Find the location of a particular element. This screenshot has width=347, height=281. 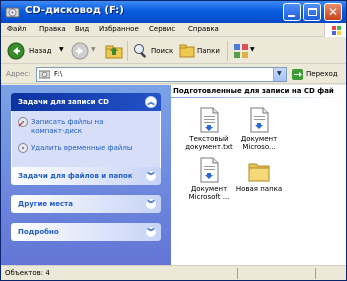

cd-tasks-header: Задачи для записи CD ︽ is located at coordinates (86, 102).